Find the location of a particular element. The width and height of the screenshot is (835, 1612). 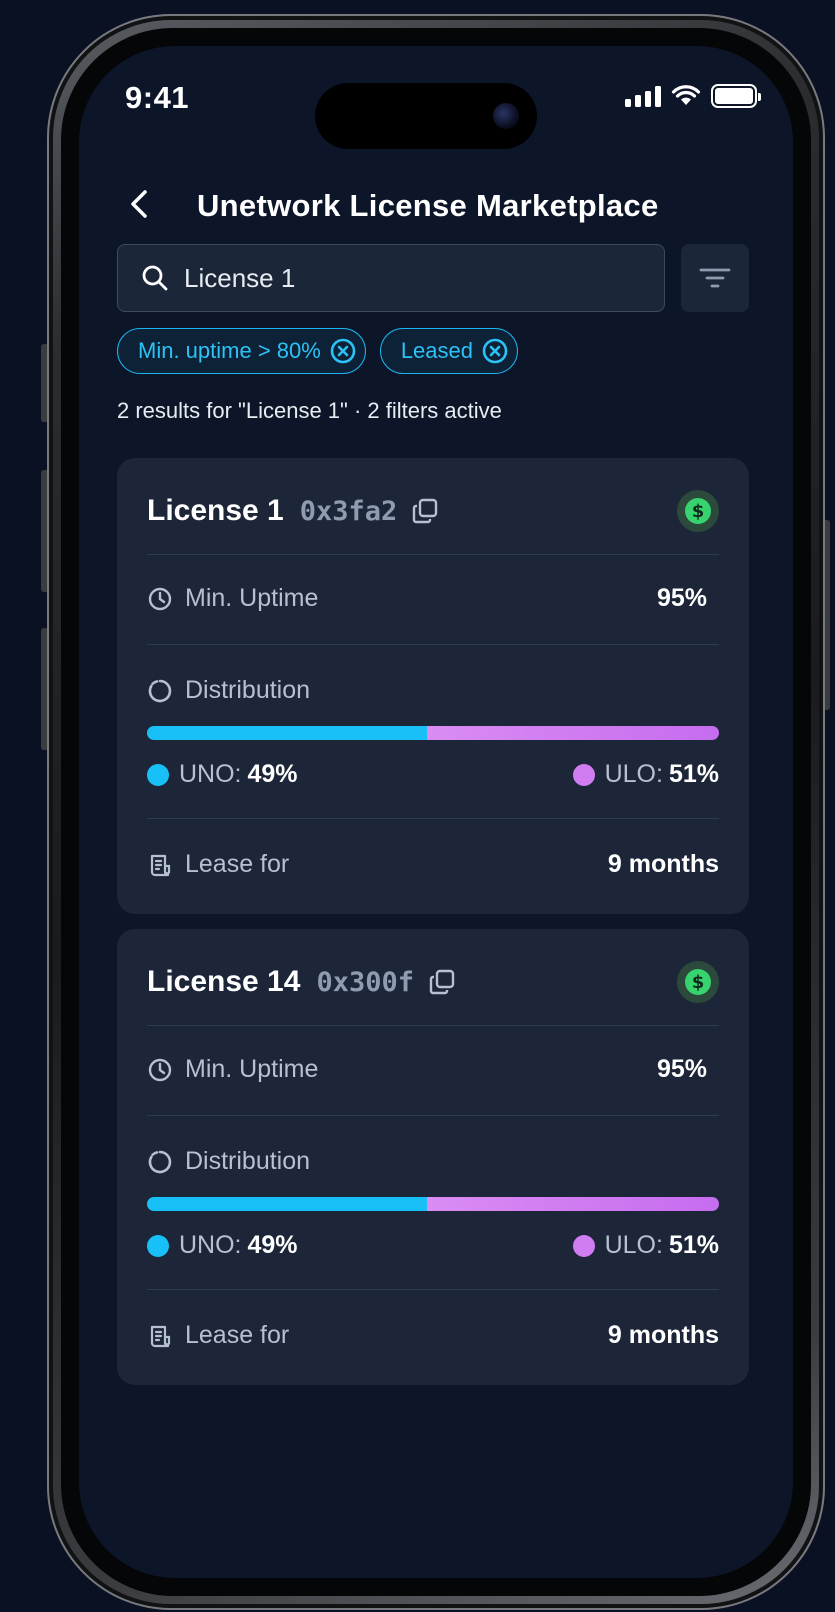

chevron-left-icon is located at coordinates (139, 204).